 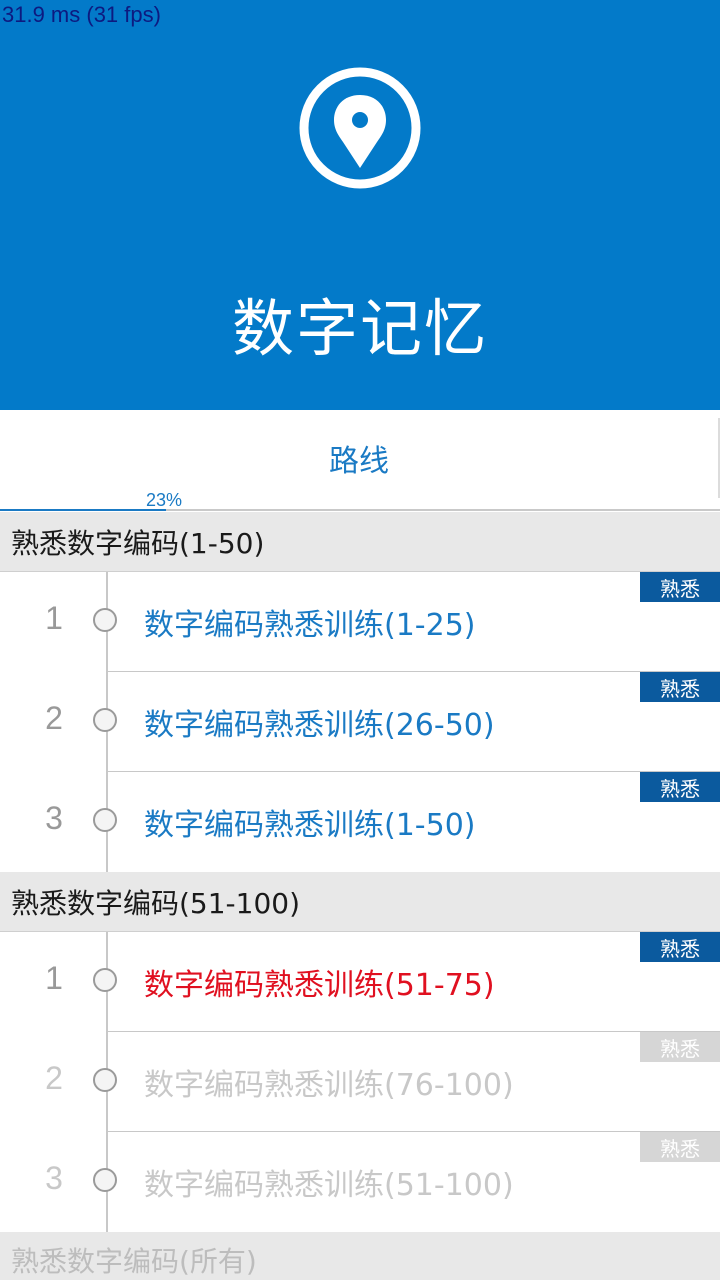 I want to click on list-item: 1 数字编码熟悉训练(51-75) 熟悉, so click(x=360, y=982).